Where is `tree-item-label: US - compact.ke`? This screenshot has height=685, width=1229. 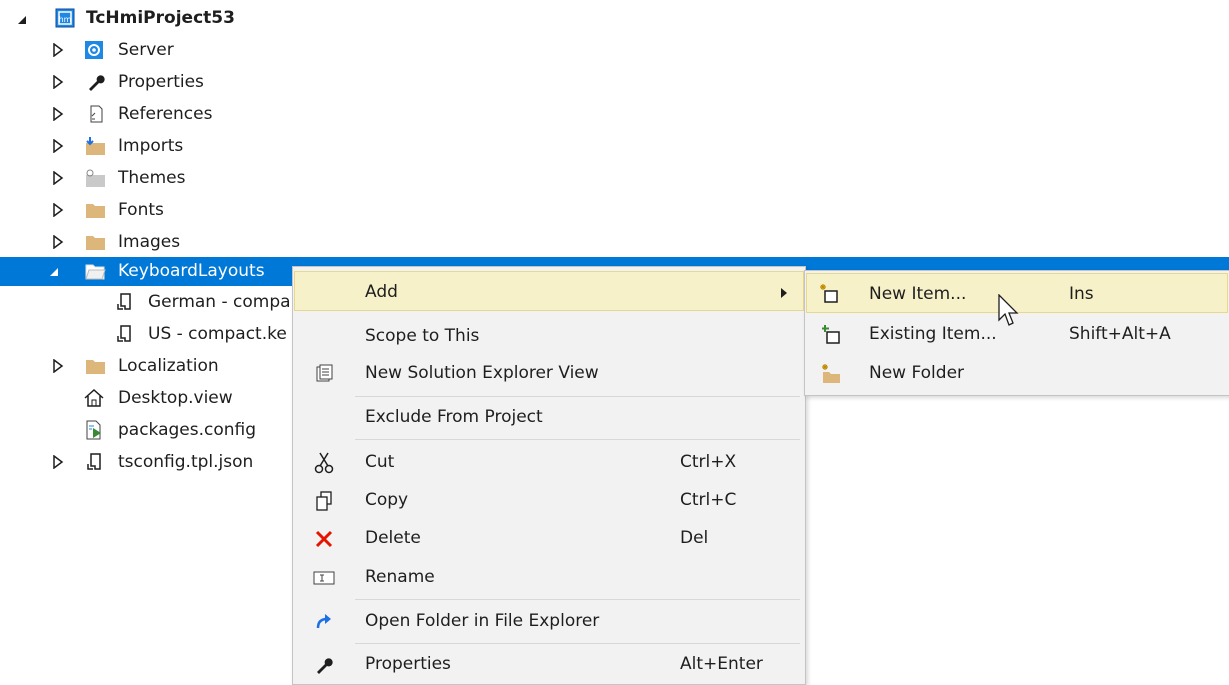 tree-item-label: US - compact.ke is located at coordinates (217, 334).